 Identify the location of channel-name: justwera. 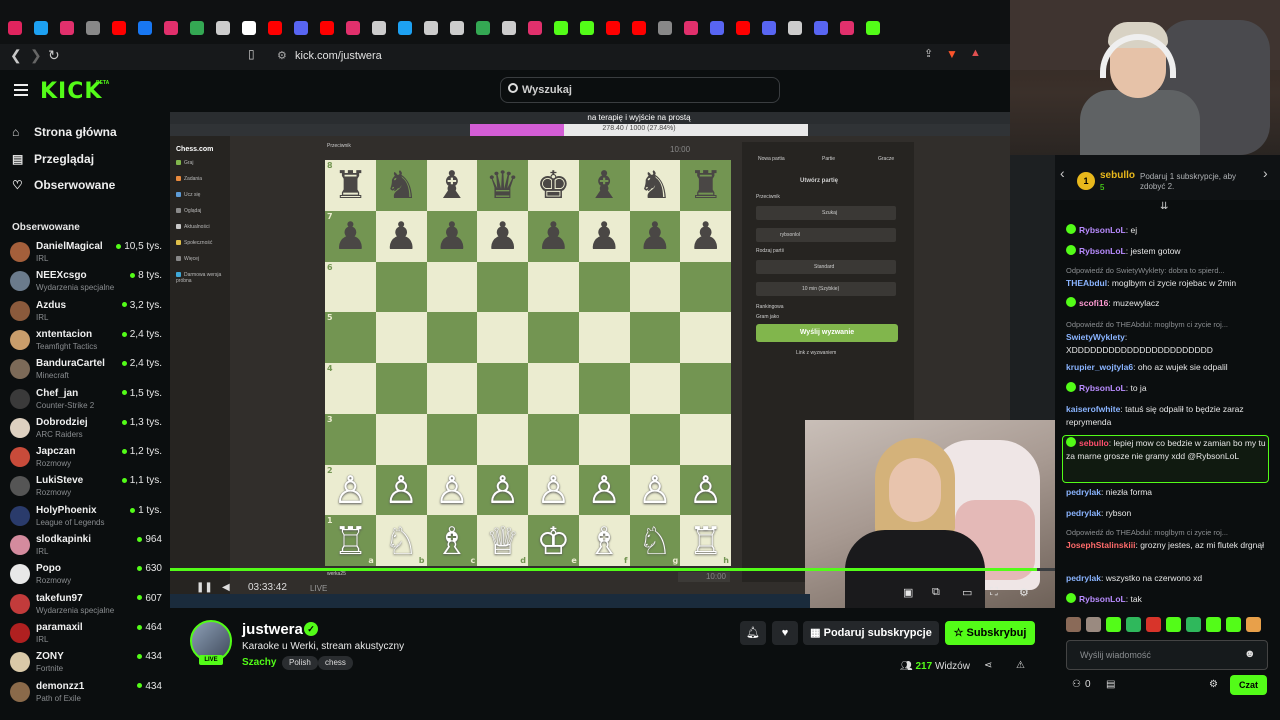
(272, 629).